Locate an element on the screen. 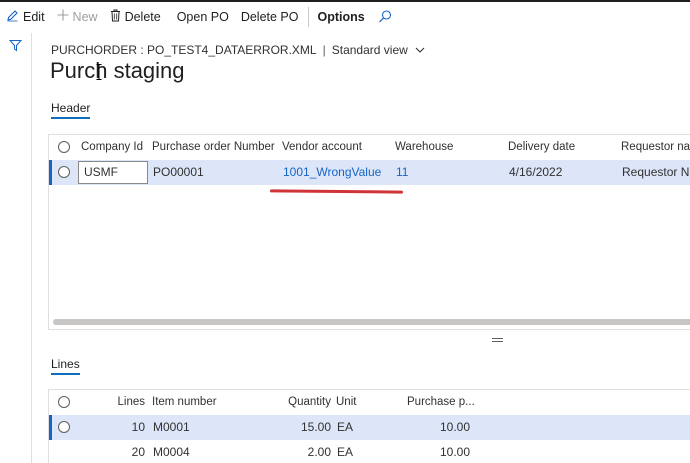 This screenshot has height=463, width=690. requestor-cell: Requestor Na is located at coordinates (656, 172).